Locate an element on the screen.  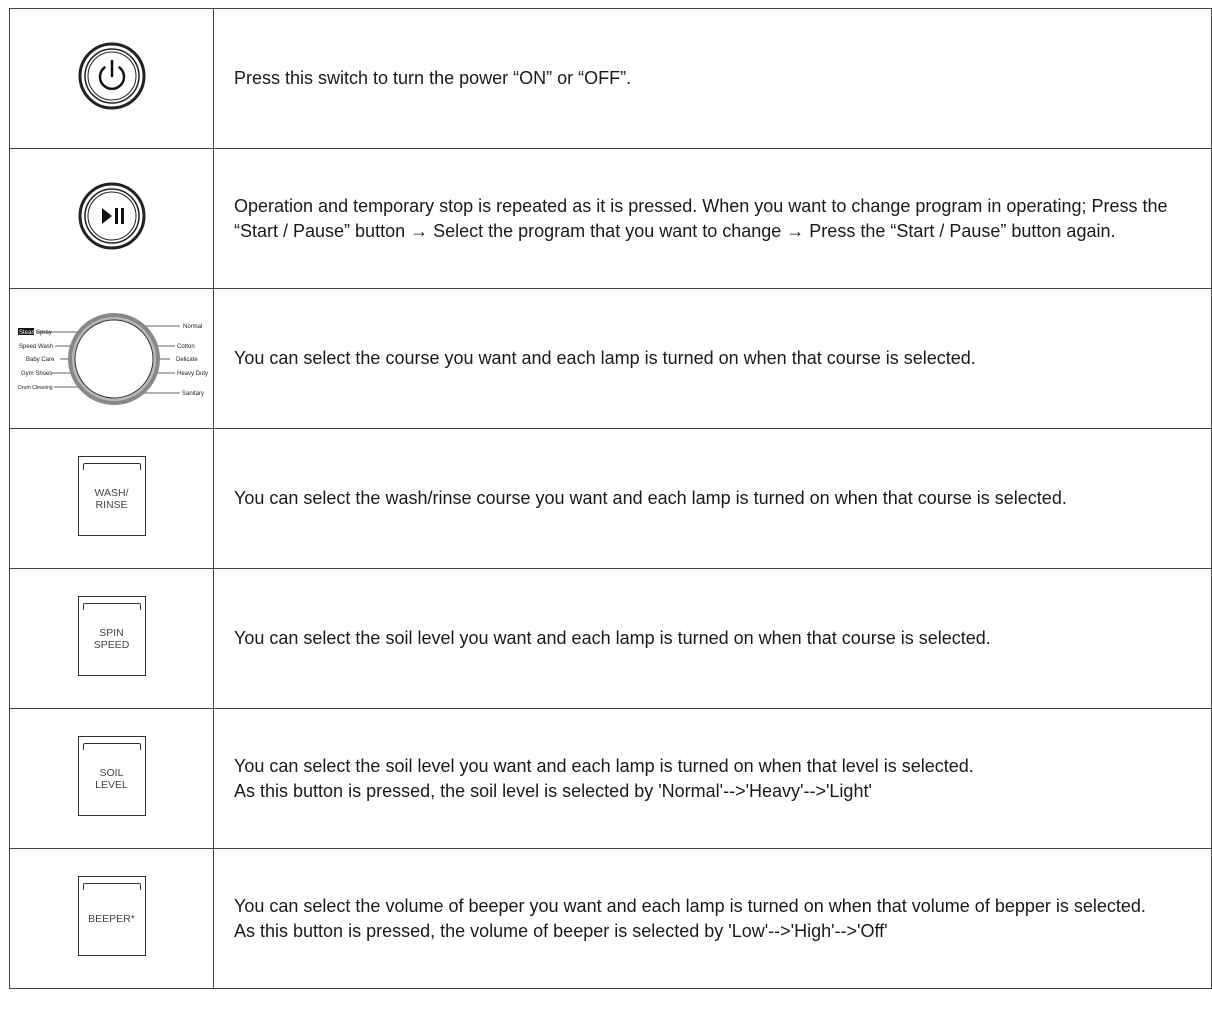
icon-cell: SPIN SPEED is located at coordinates (111, 638).